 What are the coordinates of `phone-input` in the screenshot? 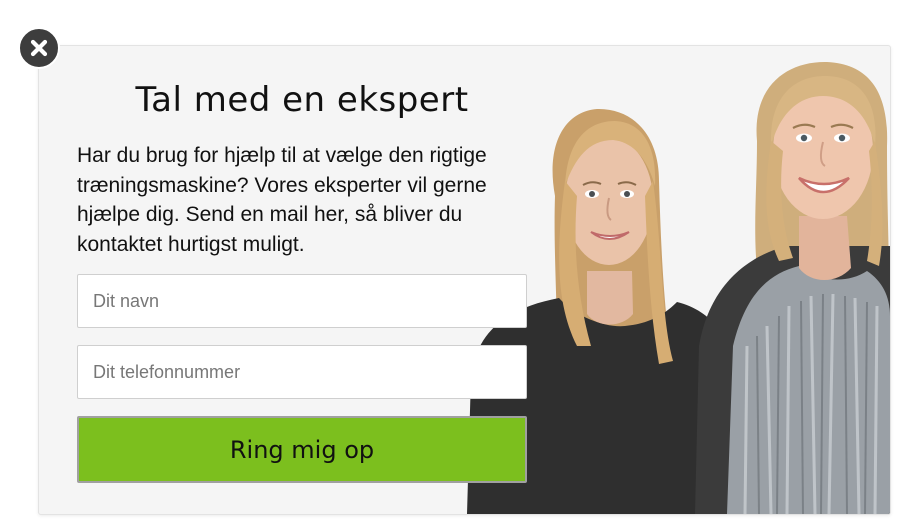 It's located at (302, 372).